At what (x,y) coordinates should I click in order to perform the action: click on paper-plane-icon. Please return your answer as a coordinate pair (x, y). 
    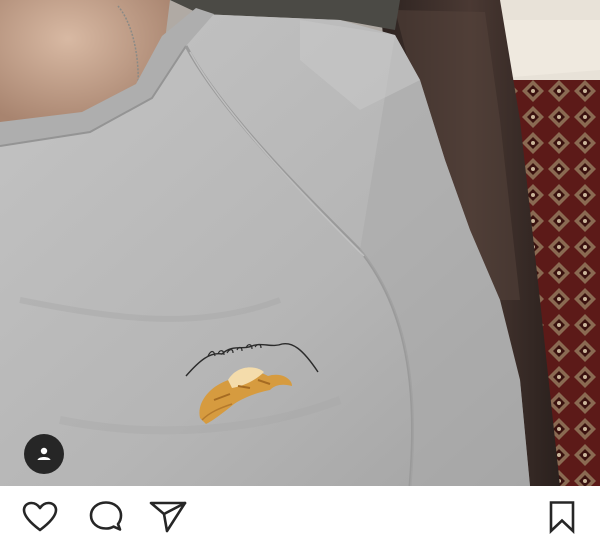
    Looking at the image, I should click on (168, 517).